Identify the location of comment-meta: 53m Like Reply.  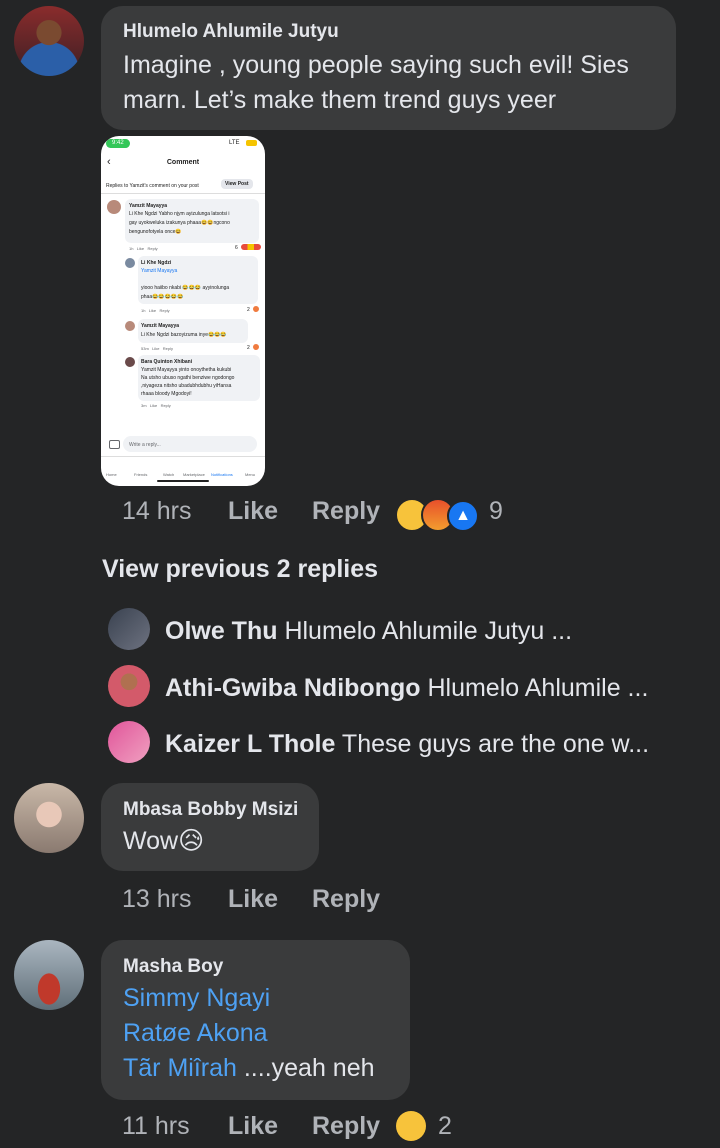
(157, 348).